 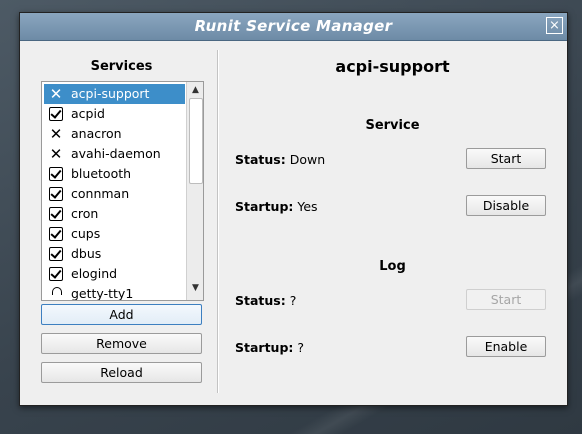 What do you see at coordinates (86, 233) in the screenshot?
I see `list-item-label: cups` at bounding box center [86, 233].